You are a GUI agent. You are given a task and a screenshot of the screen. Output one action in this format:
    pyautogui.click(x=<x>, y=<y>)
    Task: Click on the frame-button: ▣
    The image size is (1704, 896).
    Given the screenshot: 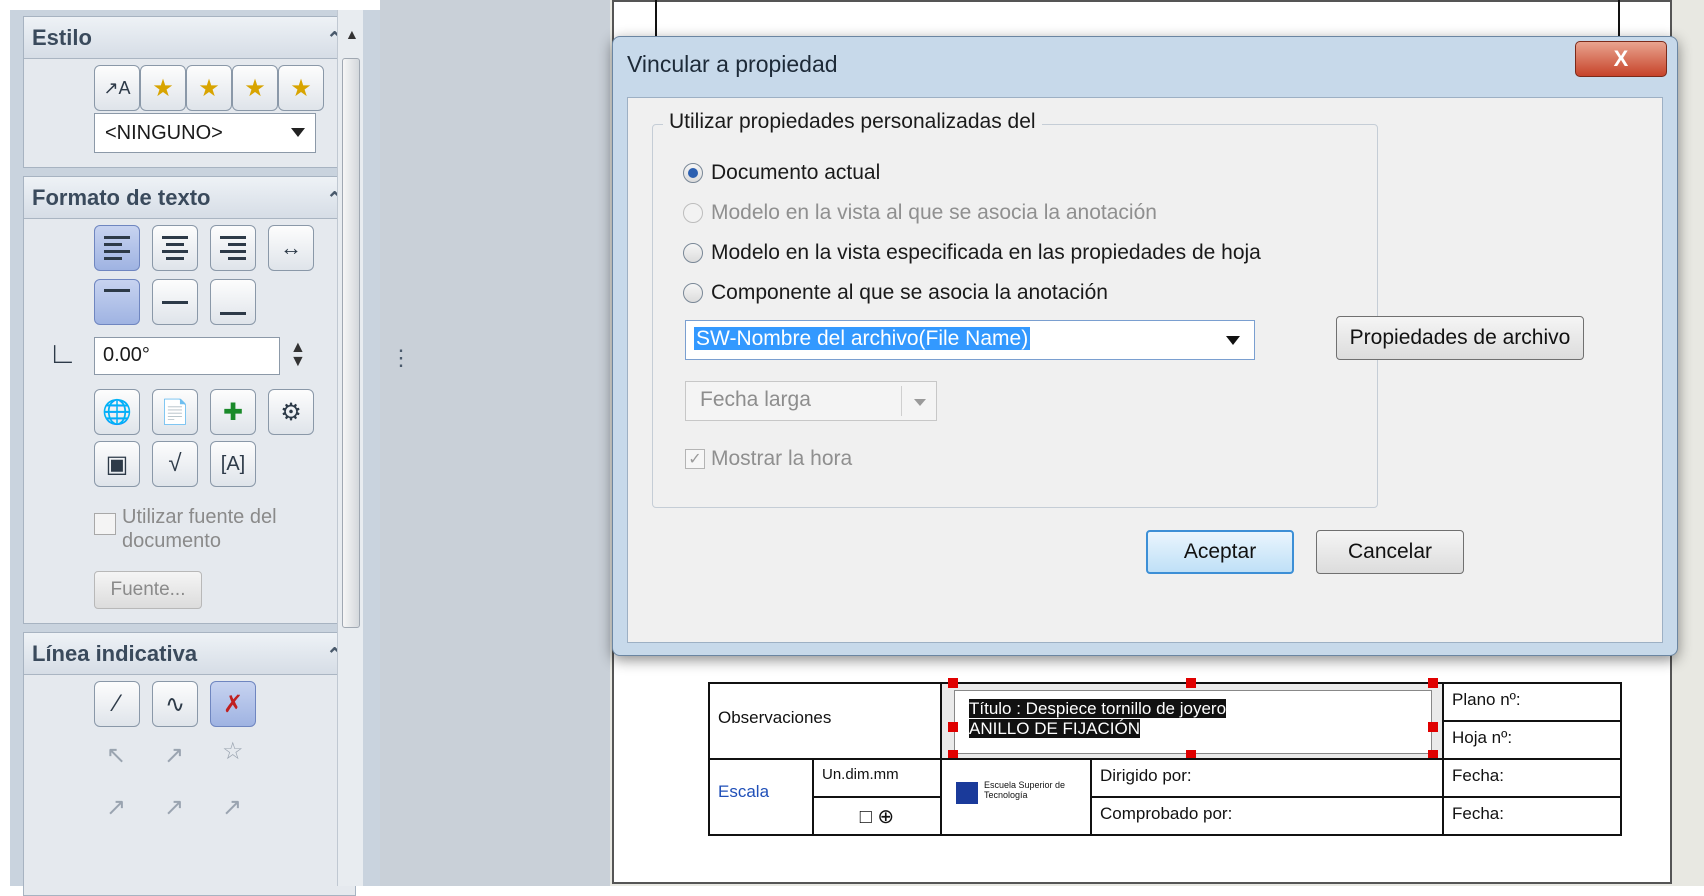 What is the action you would take?
    pyautogui.click(x=117, y=464)
    